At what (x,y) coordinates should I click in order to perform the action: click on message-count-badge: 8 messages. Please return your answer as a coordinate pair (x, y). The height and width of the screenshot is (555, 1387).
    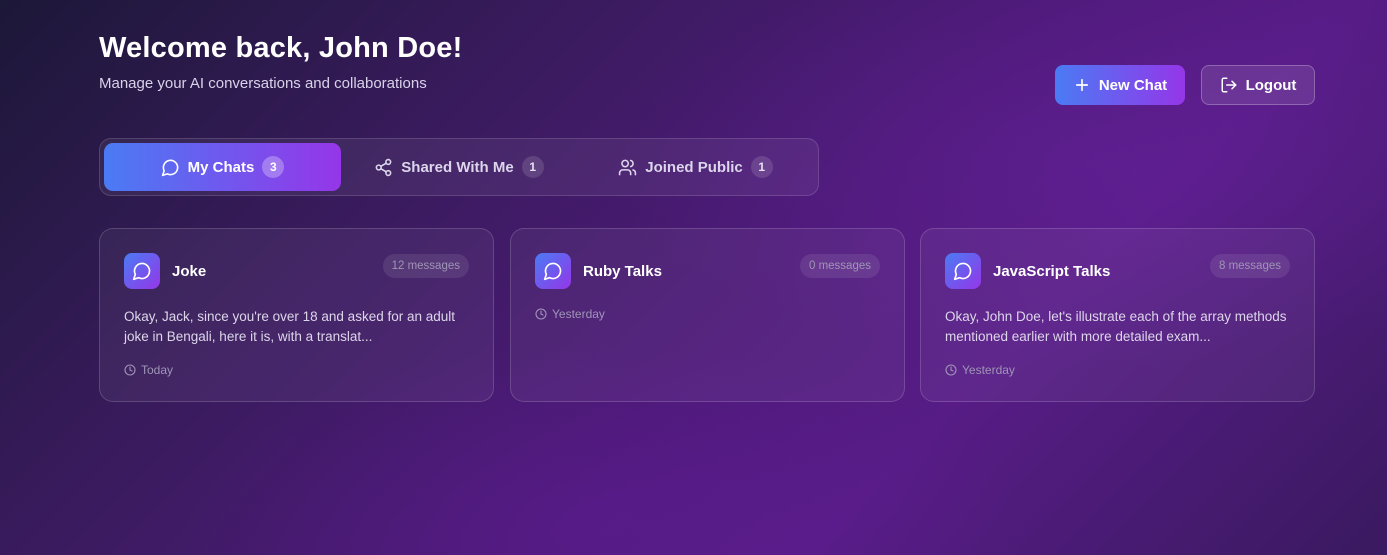
    Looking at the image, I should click on (1249, 266).